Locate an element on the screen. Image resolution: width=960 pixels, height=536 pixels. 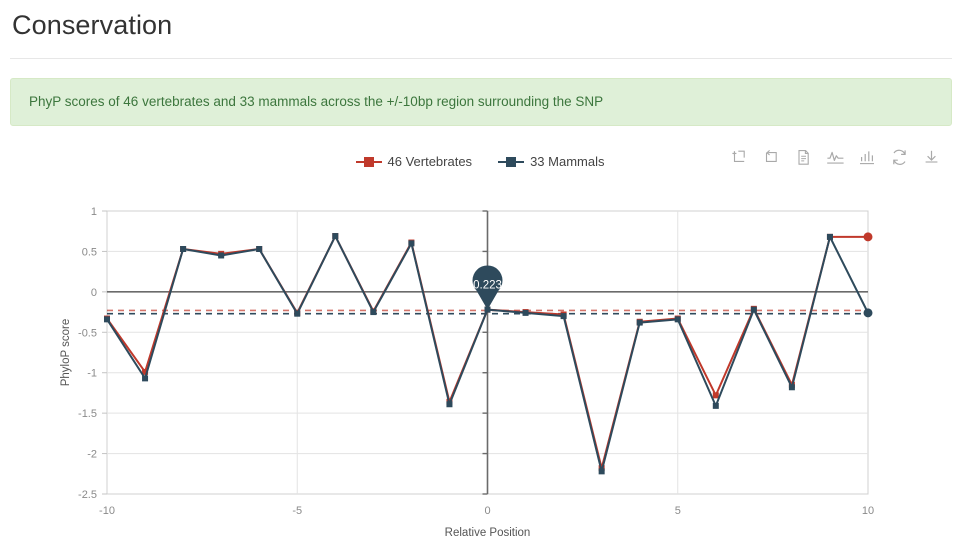
x-tick-label: -5 is located at coordinates (297, 511).